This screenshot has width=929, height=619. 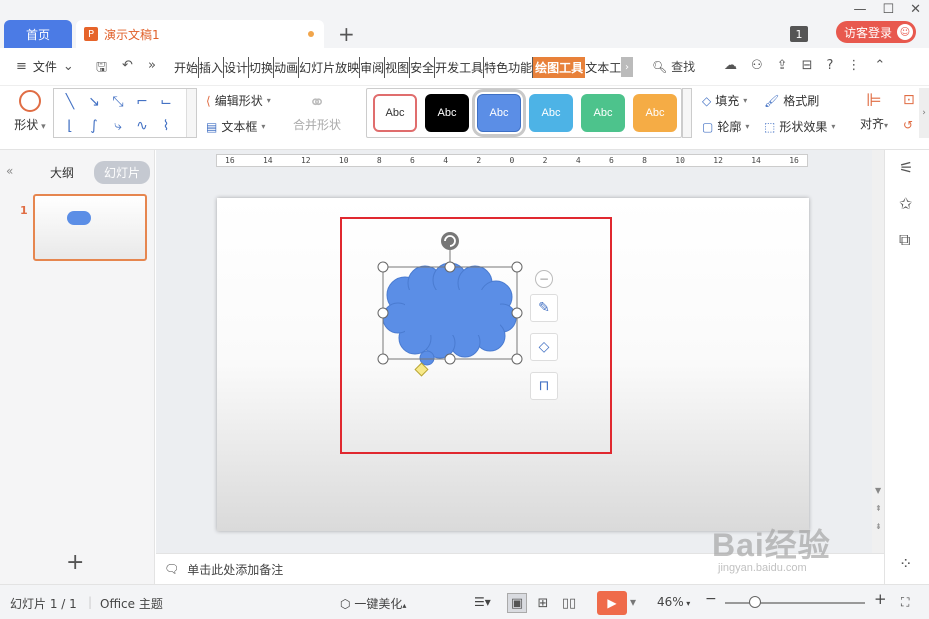 I want to click on undo-icon: ↶, so click(x=127, y=65).